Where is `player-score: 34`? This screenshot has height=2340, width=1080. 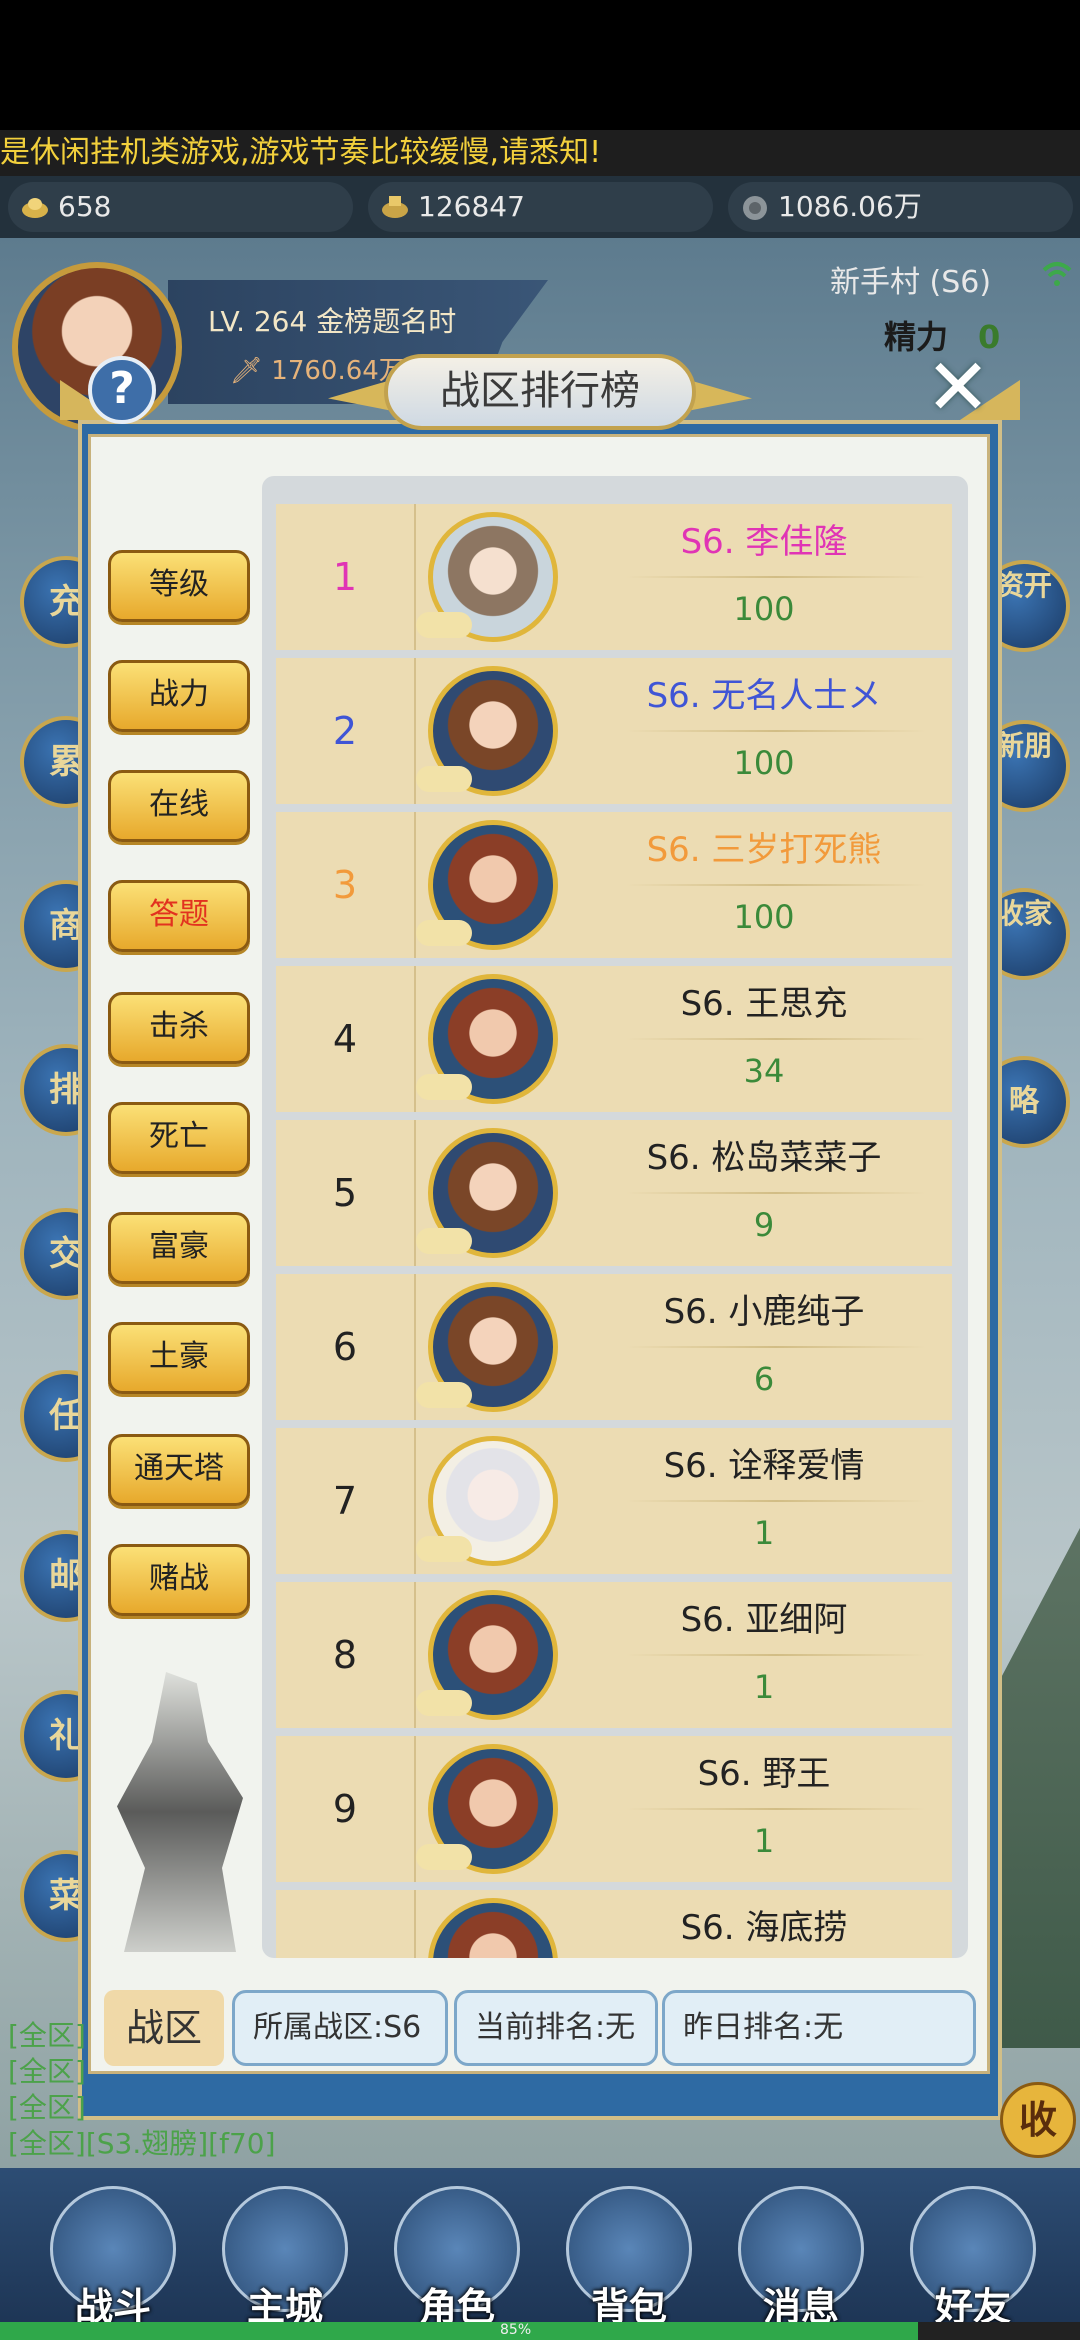
player-score: 34 is located at coordinates (764, 1071).